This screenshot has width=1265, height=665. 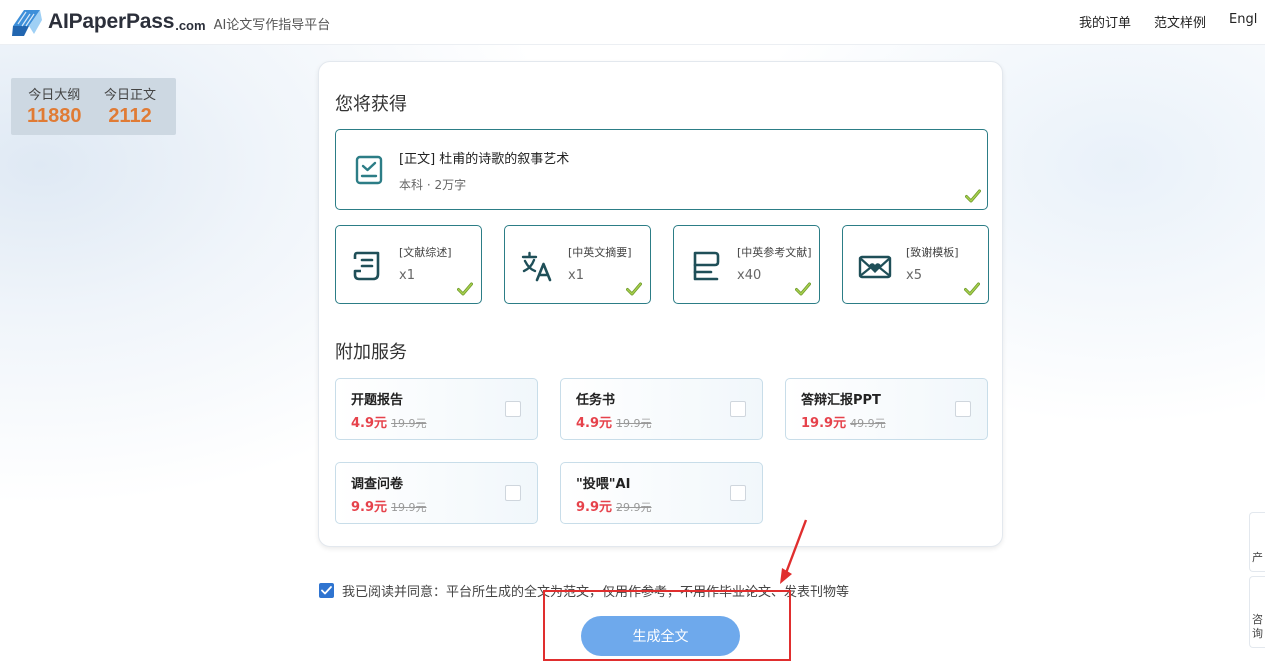 I want to click on addon-name: "投喂"AI, so click(x=603, y=484).